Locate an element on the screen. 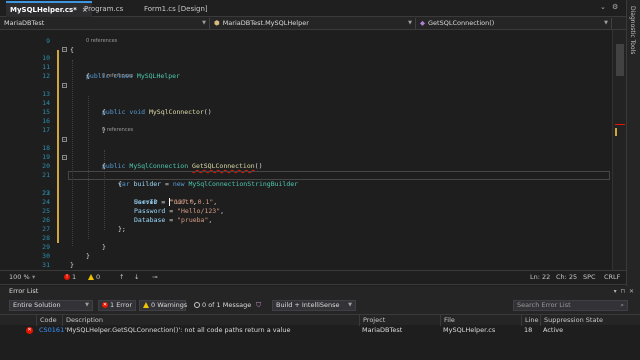  project-name: MariaDBTest is located at coordinates (24, 23).